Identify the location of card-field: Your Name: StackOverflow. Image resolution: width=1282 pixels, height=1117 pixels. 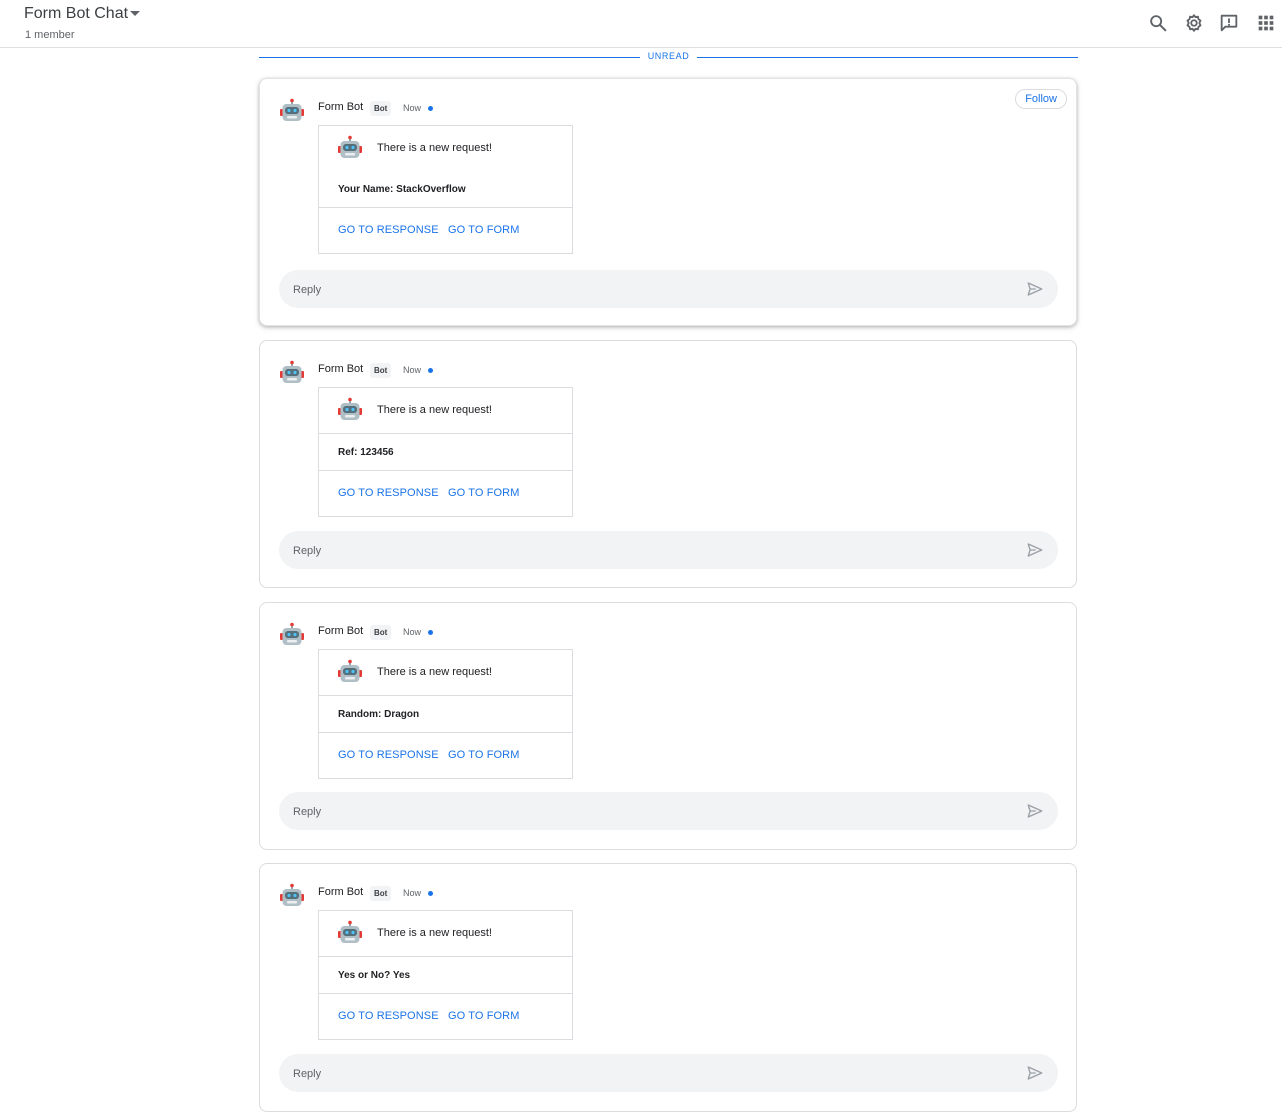
(445, 189).